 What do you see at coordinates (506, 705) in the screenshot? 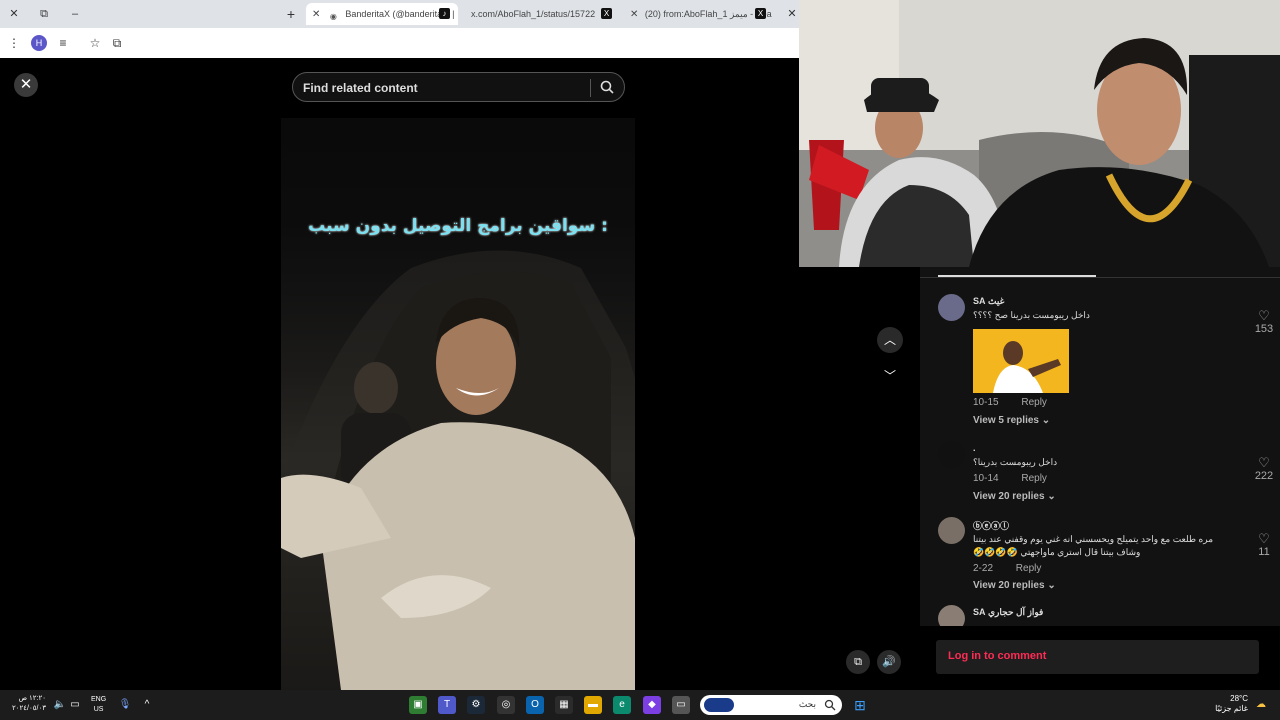
I see `chrome-icon: ◎` at bounding box center [506, 705].